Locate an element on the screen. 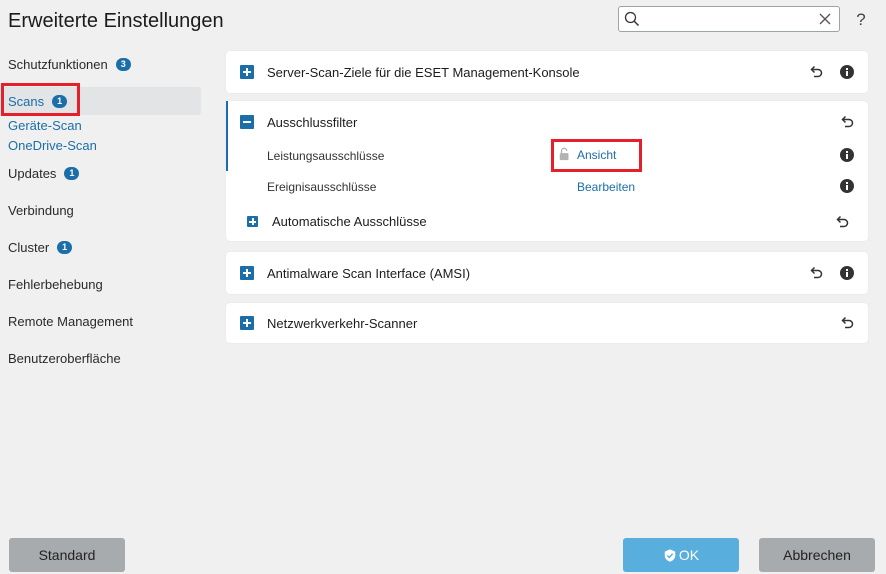  sidebar-item-onedrive-scan: OneDrive-Scan is located at coordinates (105, 145).